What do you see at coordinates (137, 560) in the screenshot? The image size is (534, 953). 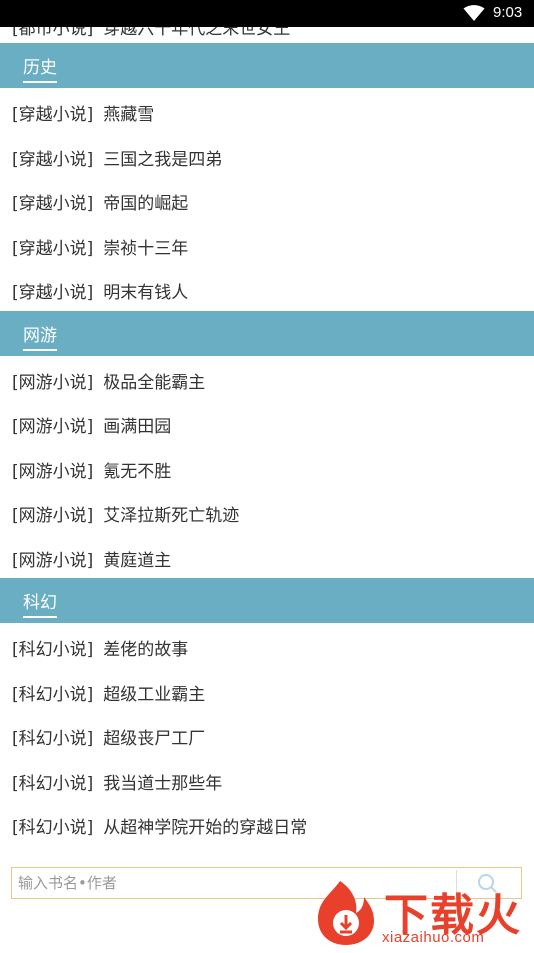 I see `item-title: 黄庭道主` at bounding box center [137, 560].